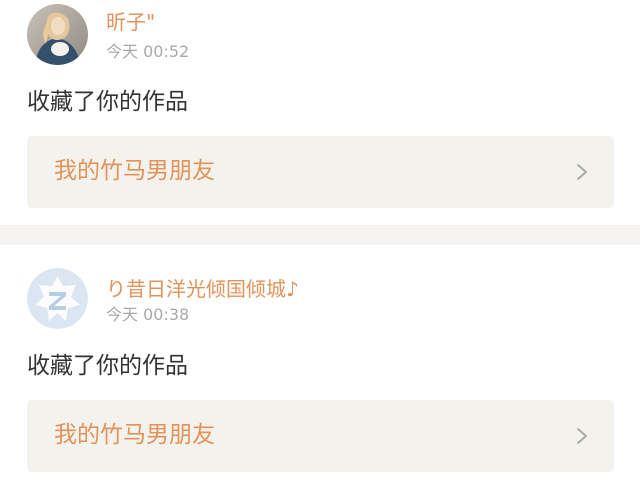 The height and width of the screenshot is (495, 640). I want to click on timestamp: 今天 00:38, so click(148, 314).